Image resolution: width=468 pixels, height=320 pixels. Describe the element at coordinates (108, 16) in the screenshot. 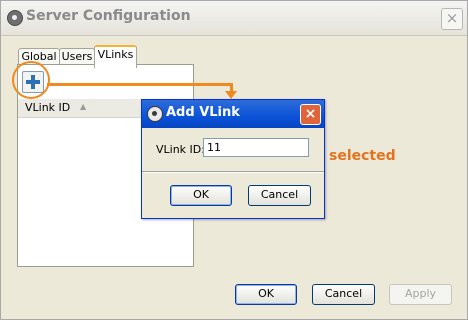

I see `window-title: Server Configuration` at that location.